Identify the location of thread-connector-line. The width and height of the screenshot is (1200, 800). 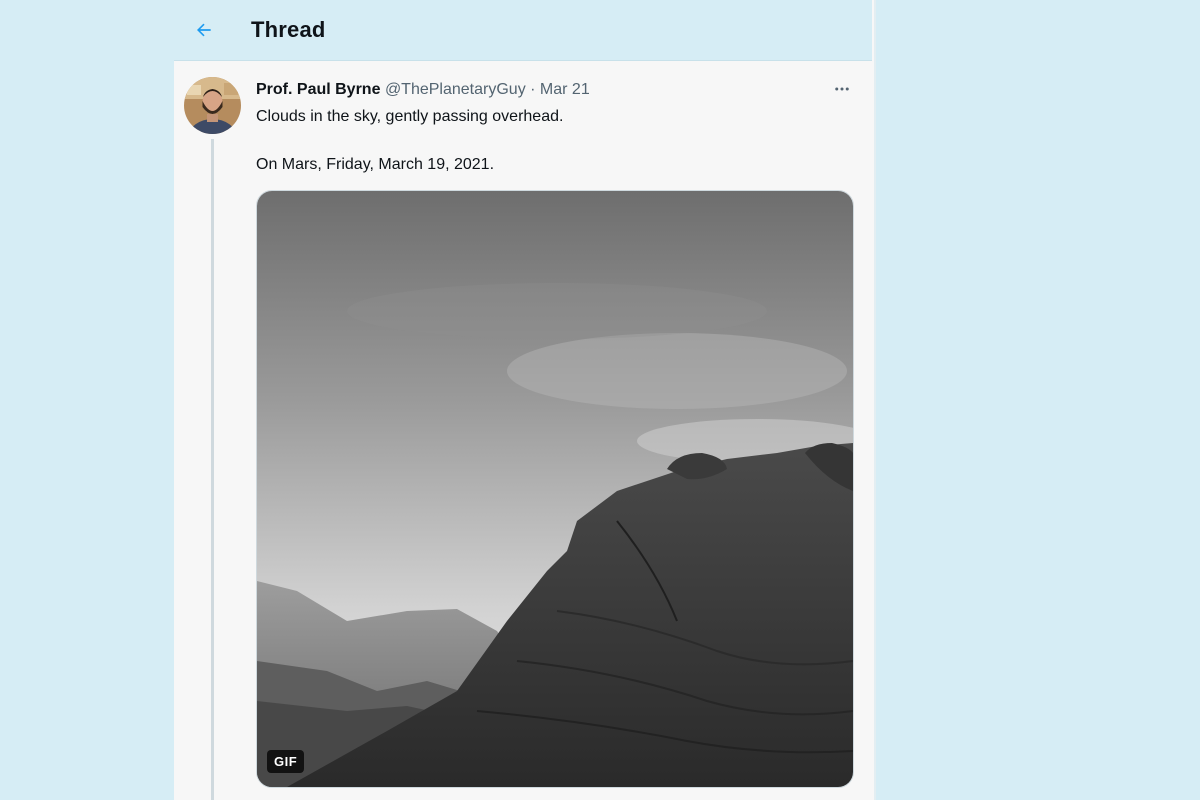
(212, 469).